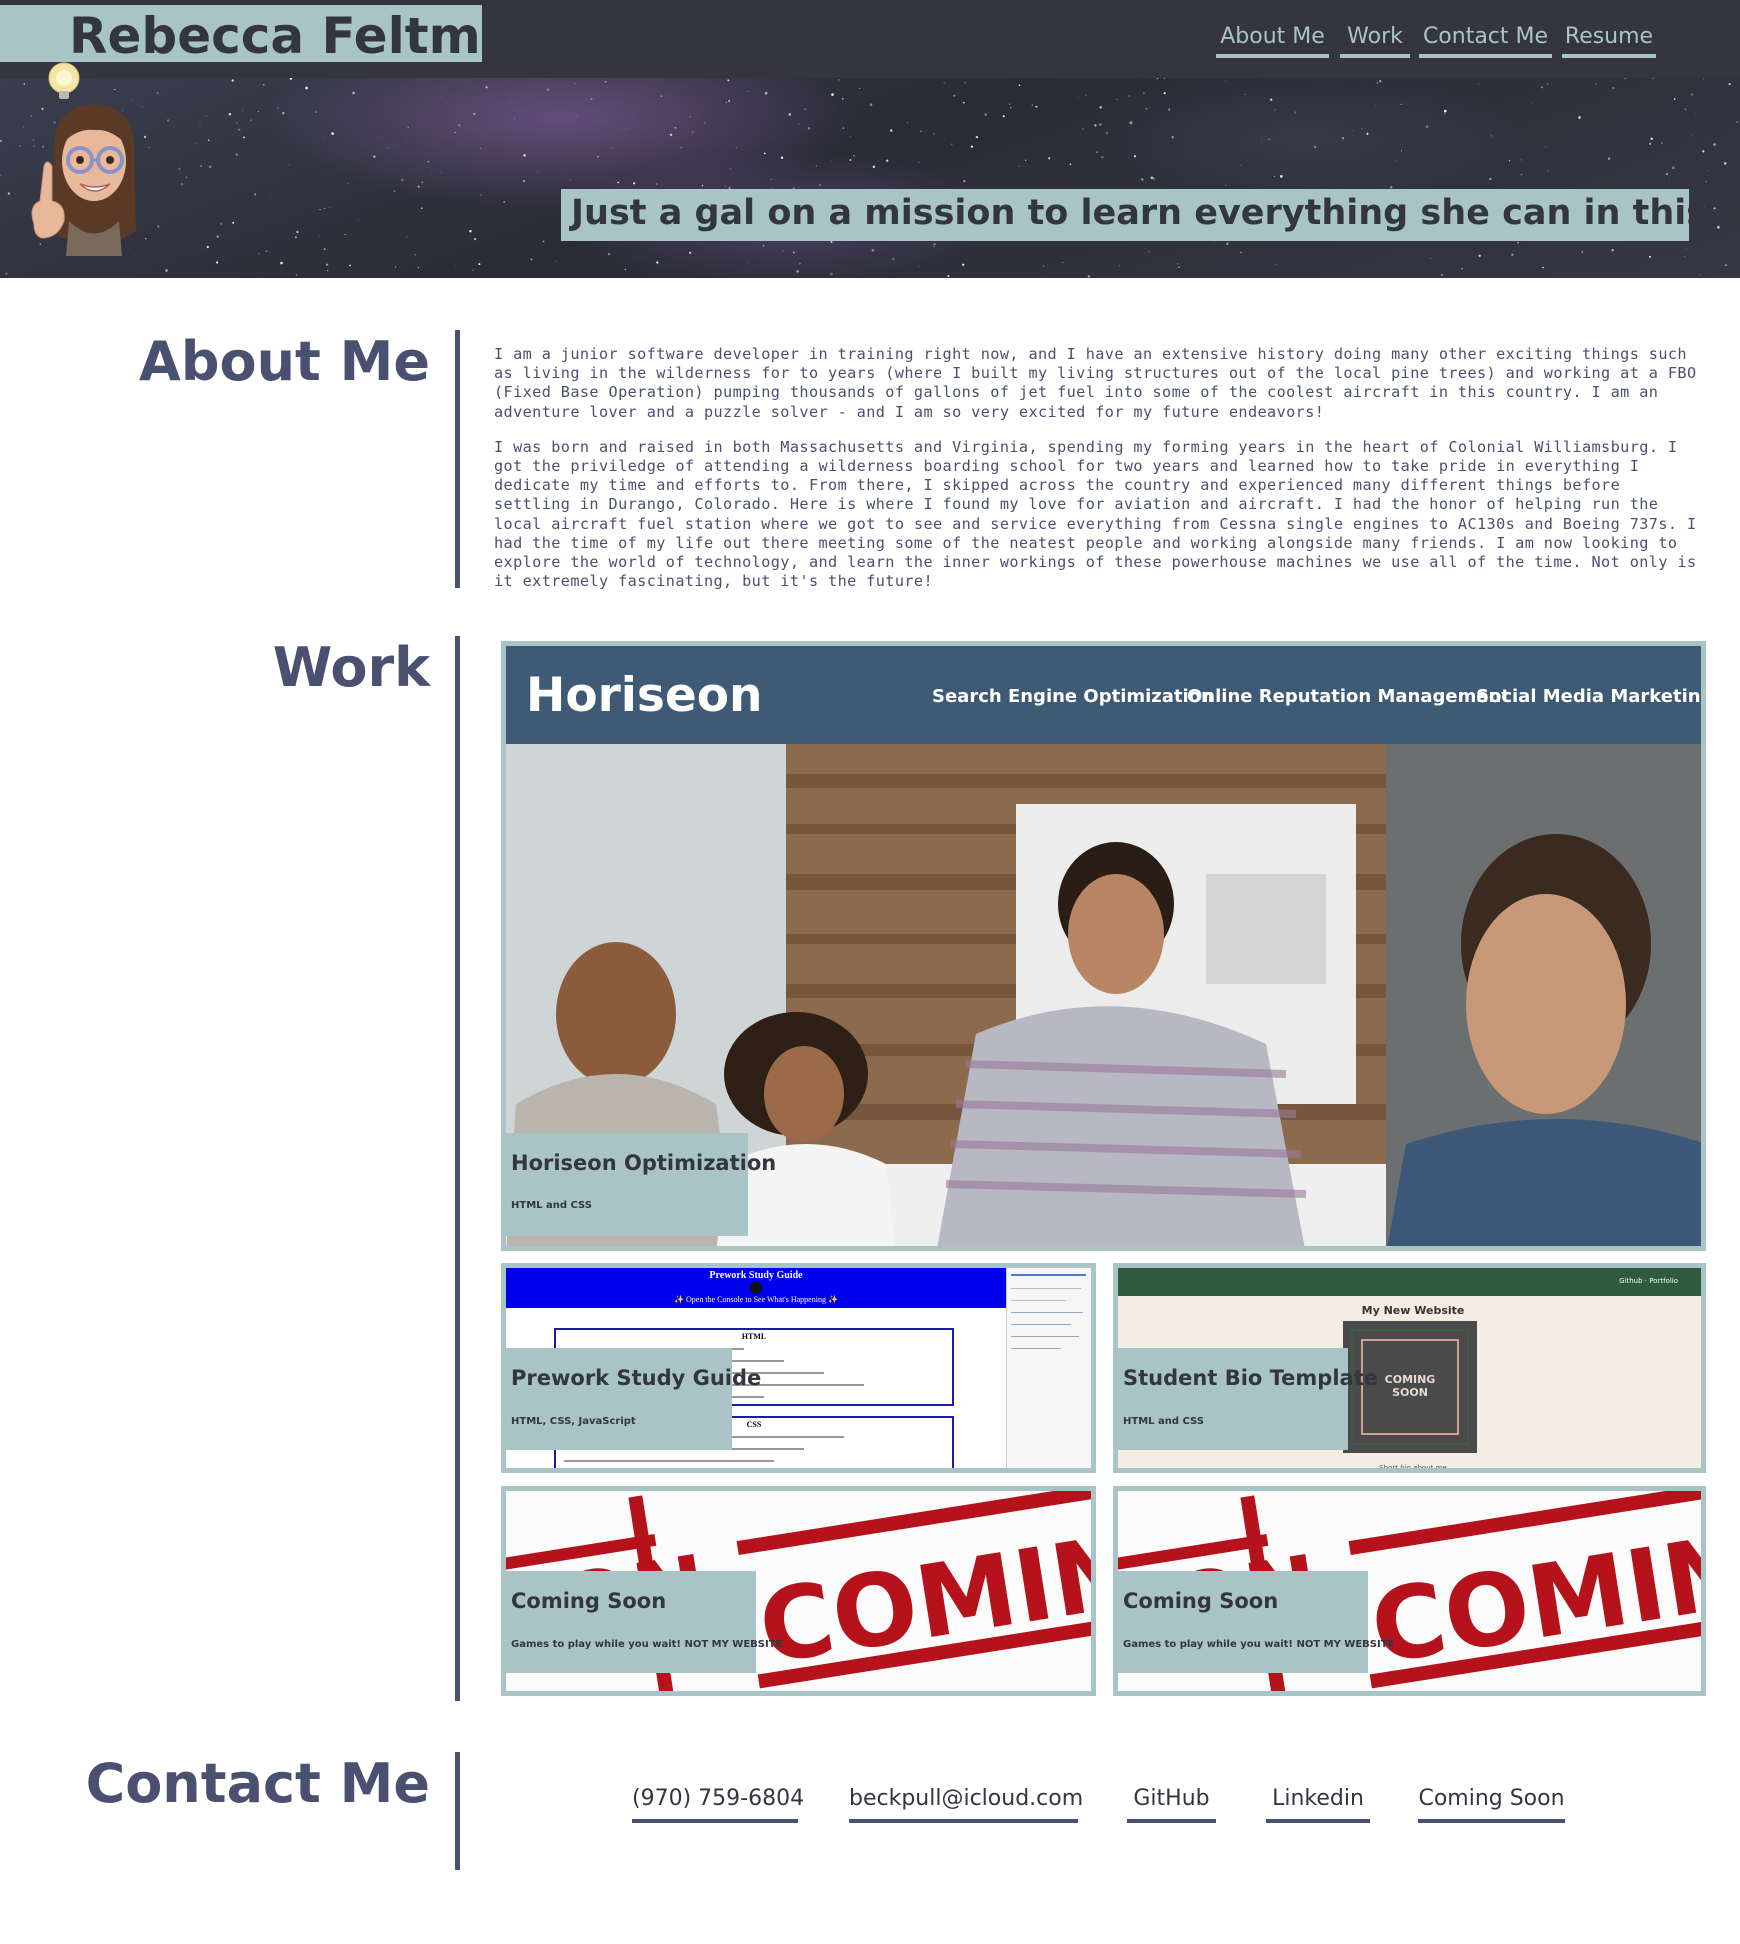 The height and width of the screenshot is (1944, 1740). Describe the element at coordinates (1648, 1281) in the screenshot. I see `student-bio-preview-nav: Github · Portfolio` at that location.